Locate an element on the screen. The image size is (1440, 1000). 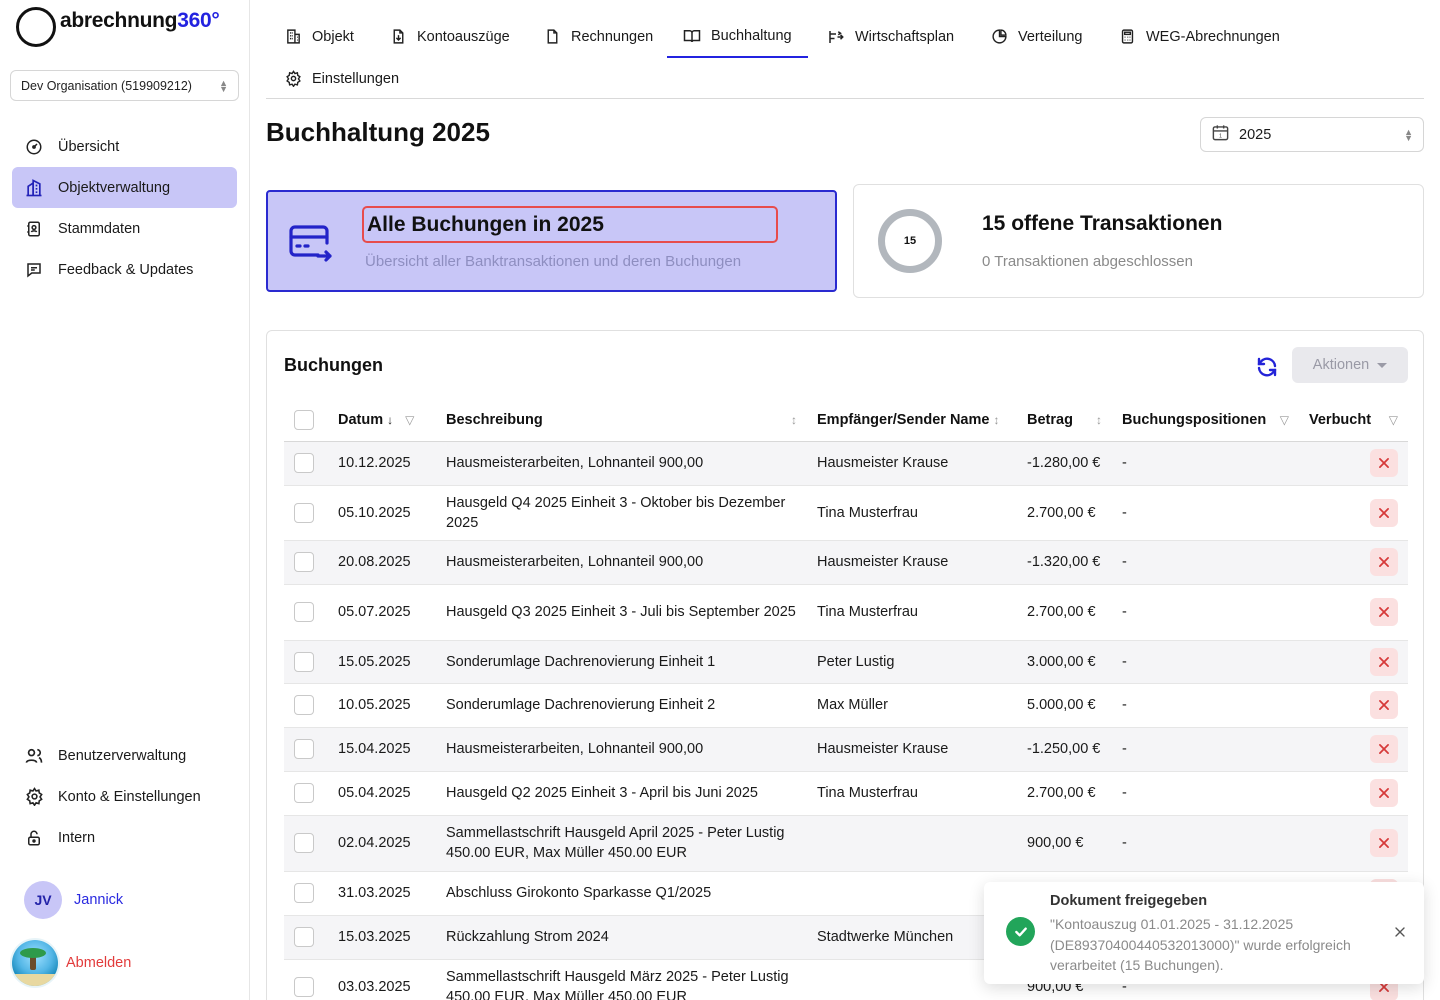
column-buchungspositionen: Buchungspositionen ▽ is located at coordinates (1205, 420).